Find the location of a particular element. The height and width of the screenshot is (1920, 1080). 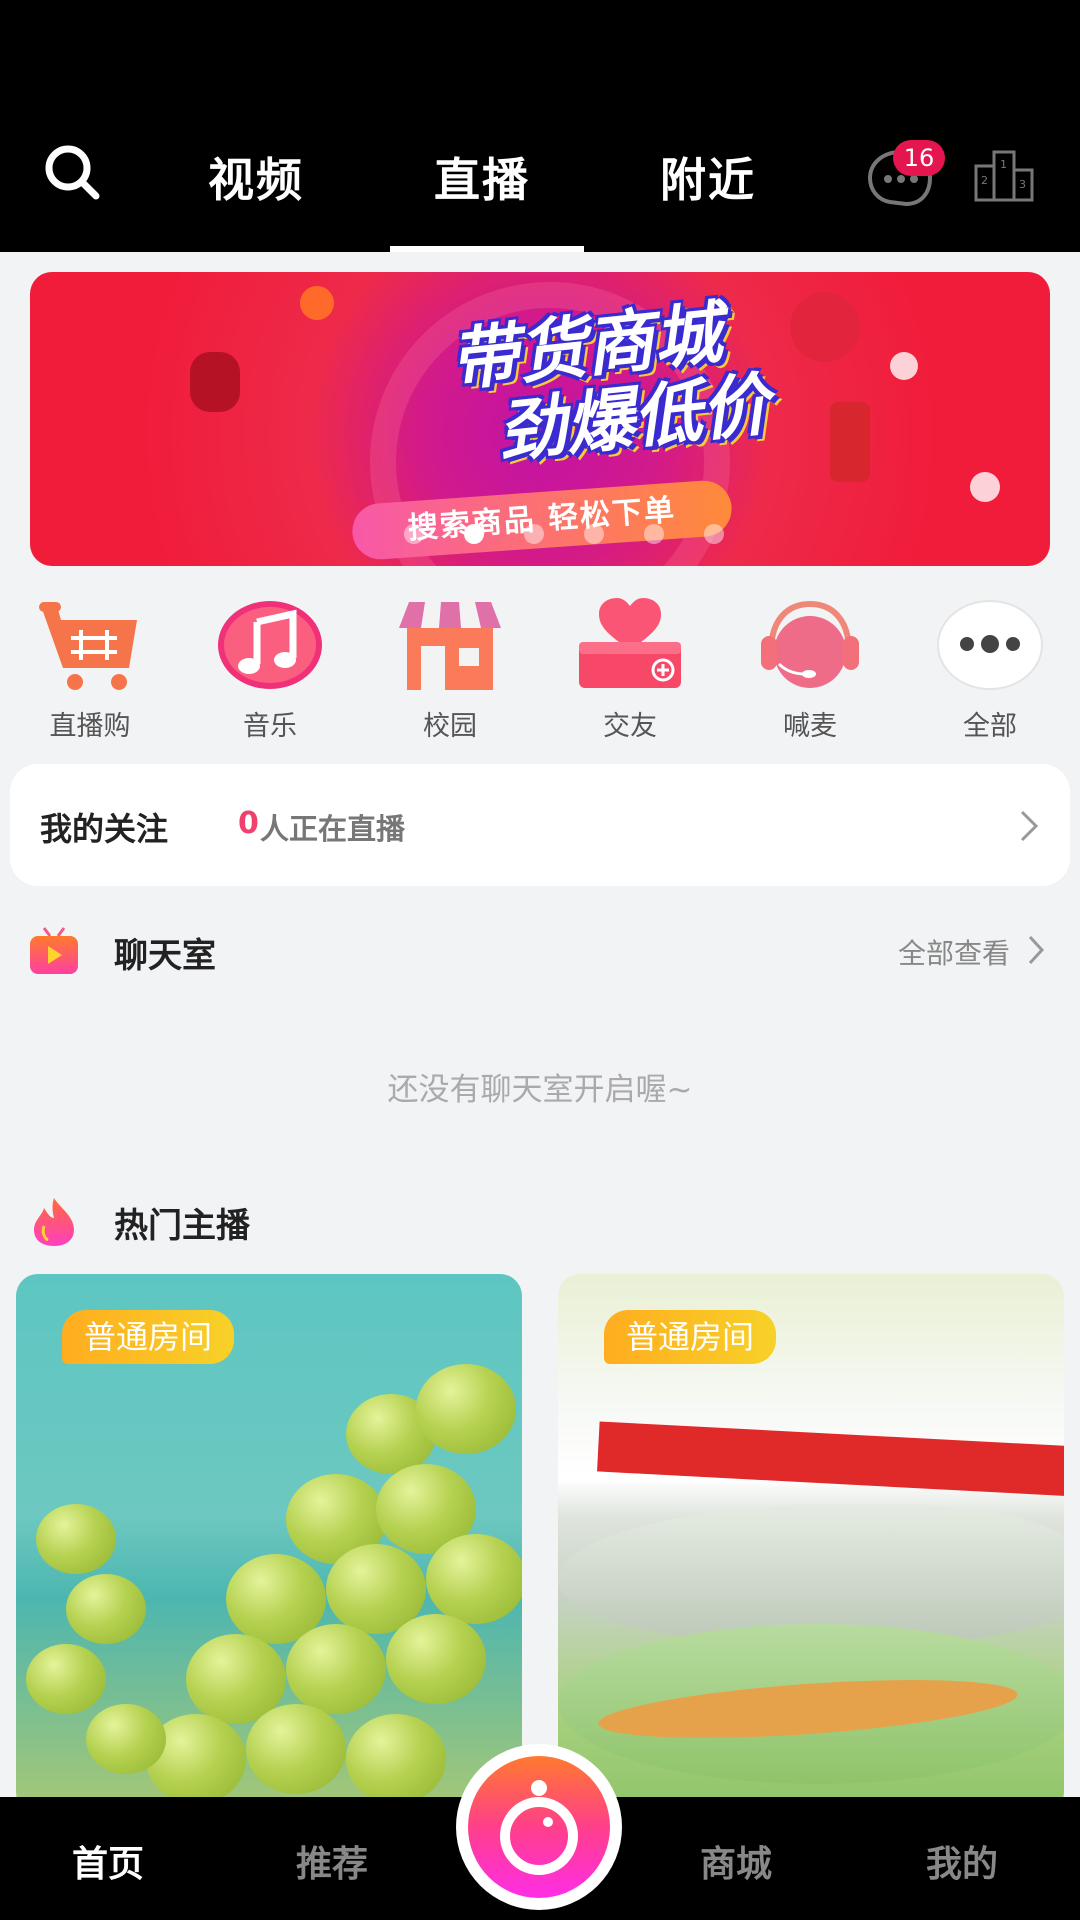

more-dots-icon is located at coordinates (990, 645).